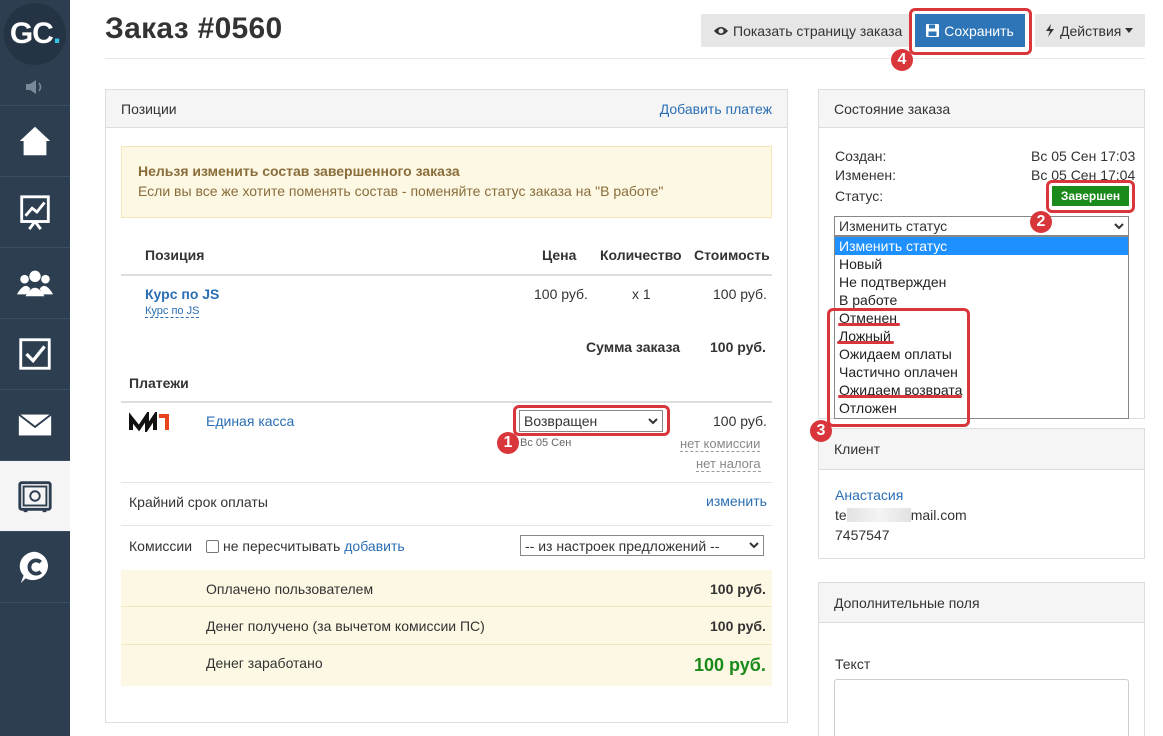 Image resolution: width=1163 pixels, height=736 pixels. Describe the element at coordinates (159, 383) in the screenshot. I see `payments-title: Платежи` at that location.